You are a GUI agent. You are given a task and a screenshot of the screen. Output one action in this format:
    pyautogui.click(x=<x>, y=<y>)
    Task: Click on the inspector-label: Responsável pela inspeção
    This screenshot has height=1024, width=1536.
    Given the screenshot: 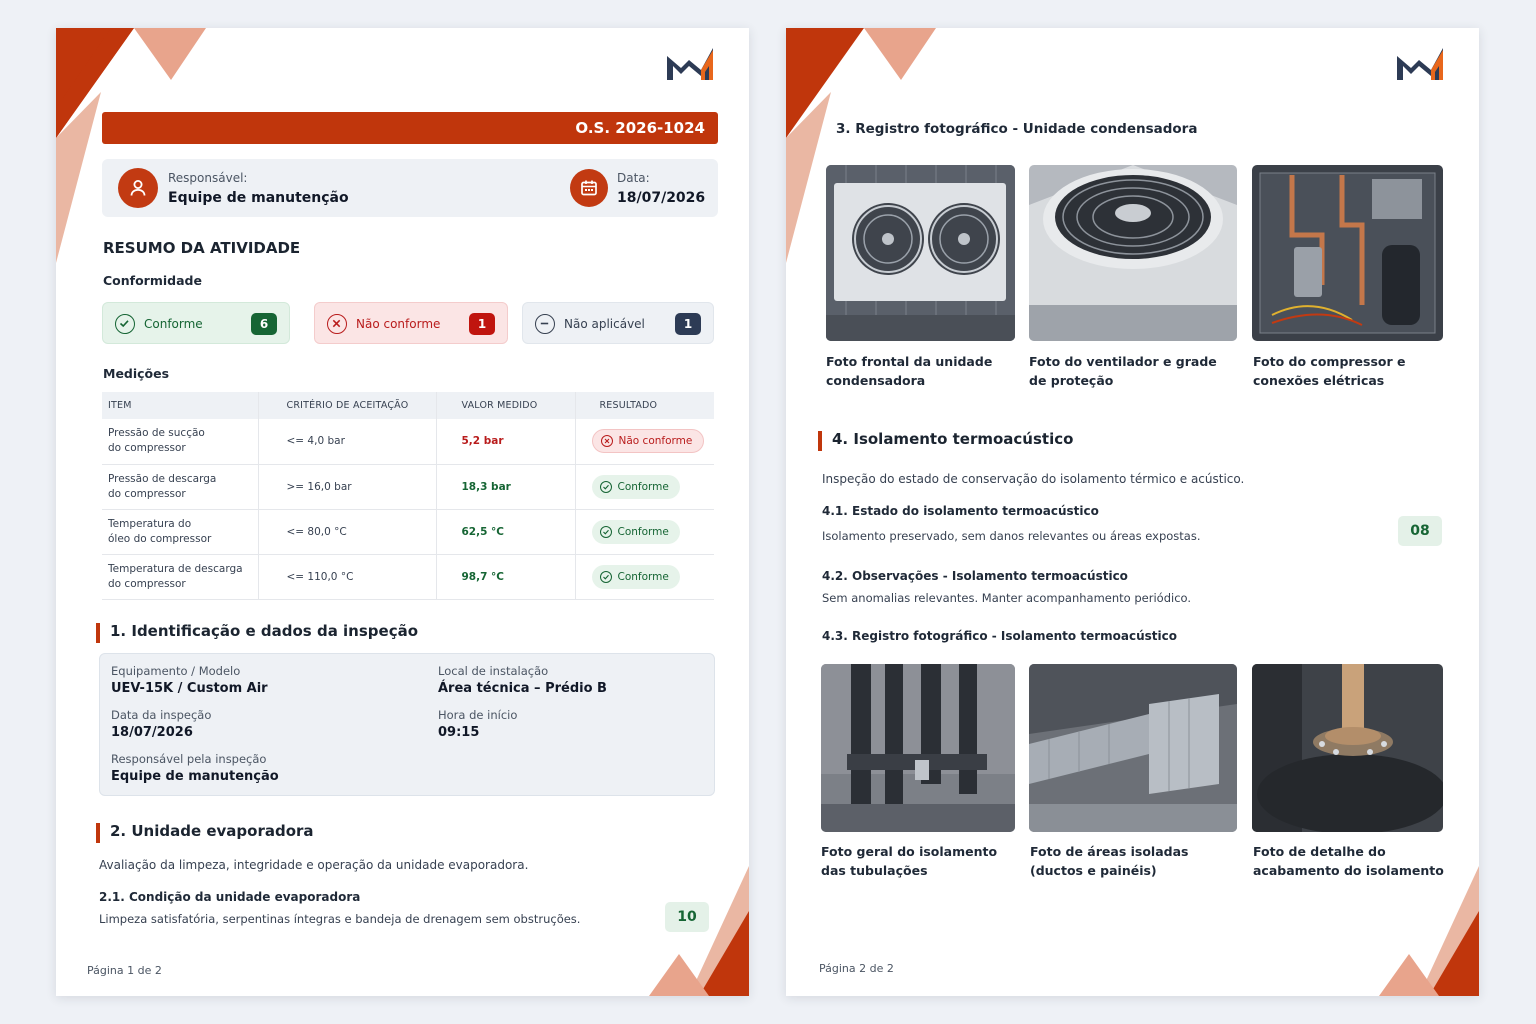 What is the action you would take?
    pyautogui.click(x=189, y=759)
    